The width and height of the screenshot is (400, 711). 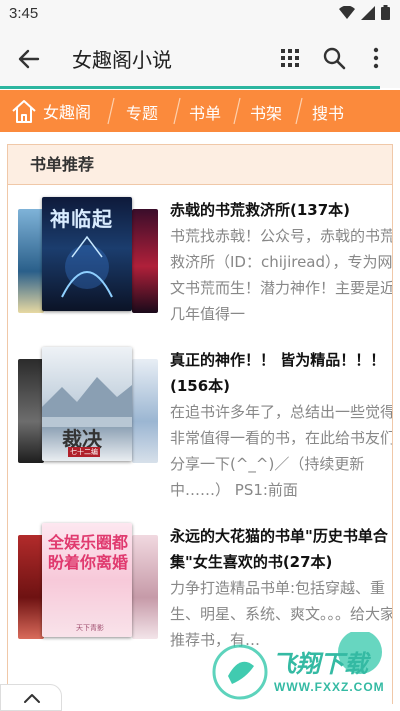 What do you see at coordinates (200, 58) in the screenshot?
I see `app-bar: 女趣阁小说` at bounding box center [200, 58].